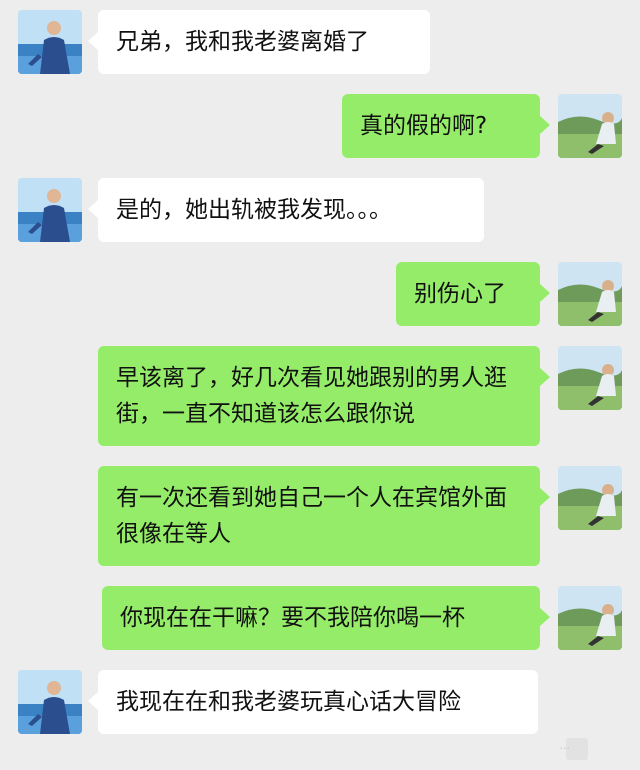 The image size is (640, 770). Describe the element at coordinates (324, 396) in the screenshot. I see `message-bubble: 早该离了，好几次看见她跟别的男人逛街，一直不知道该怎么跟你说` at that location.